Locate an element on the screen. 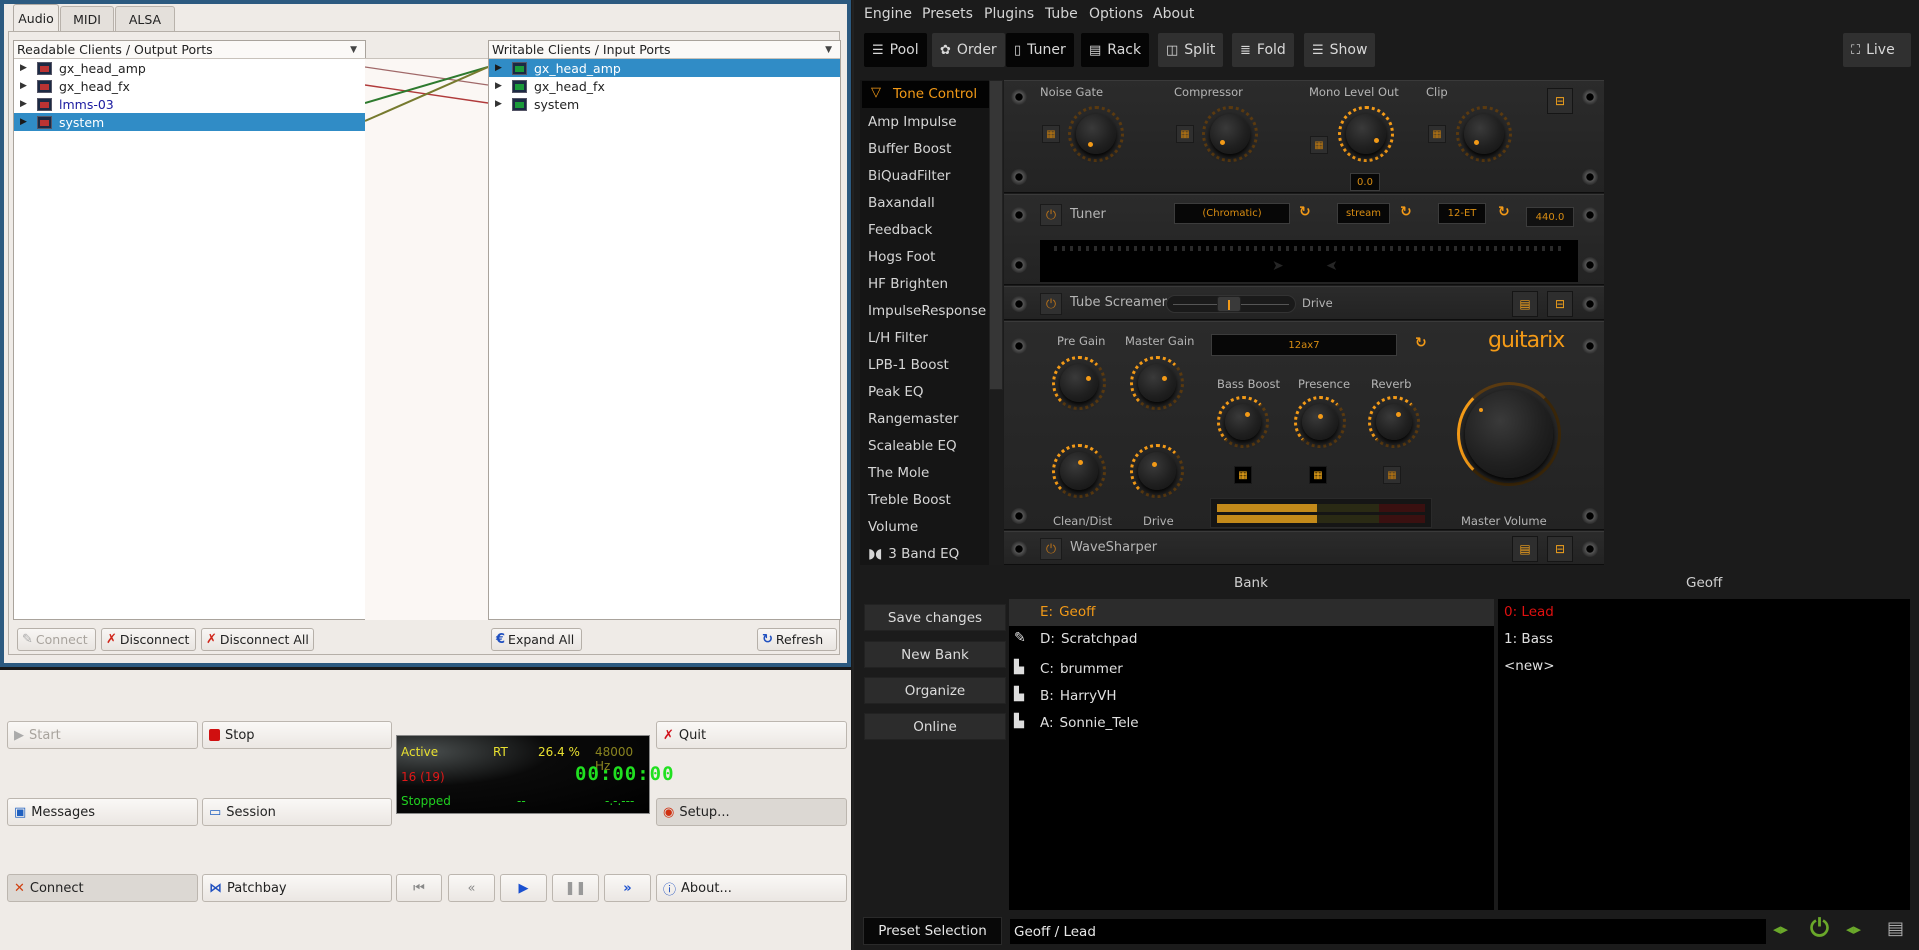 The width and height of the screenshot is (1919, 950). pool-item: Amp Impulse is located at coordinates (912, 122).